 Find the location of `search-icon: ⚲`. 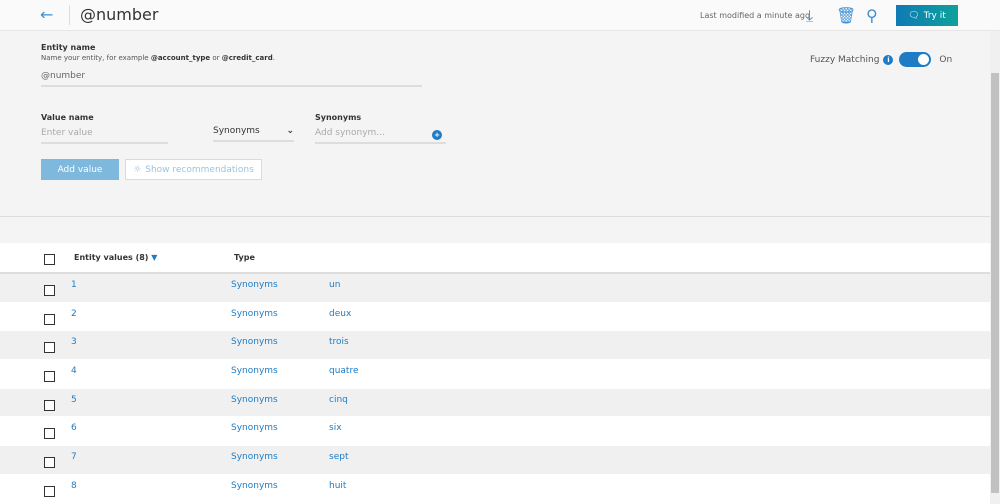

search-icon: ⚲ is located at coordinates (872, 15).